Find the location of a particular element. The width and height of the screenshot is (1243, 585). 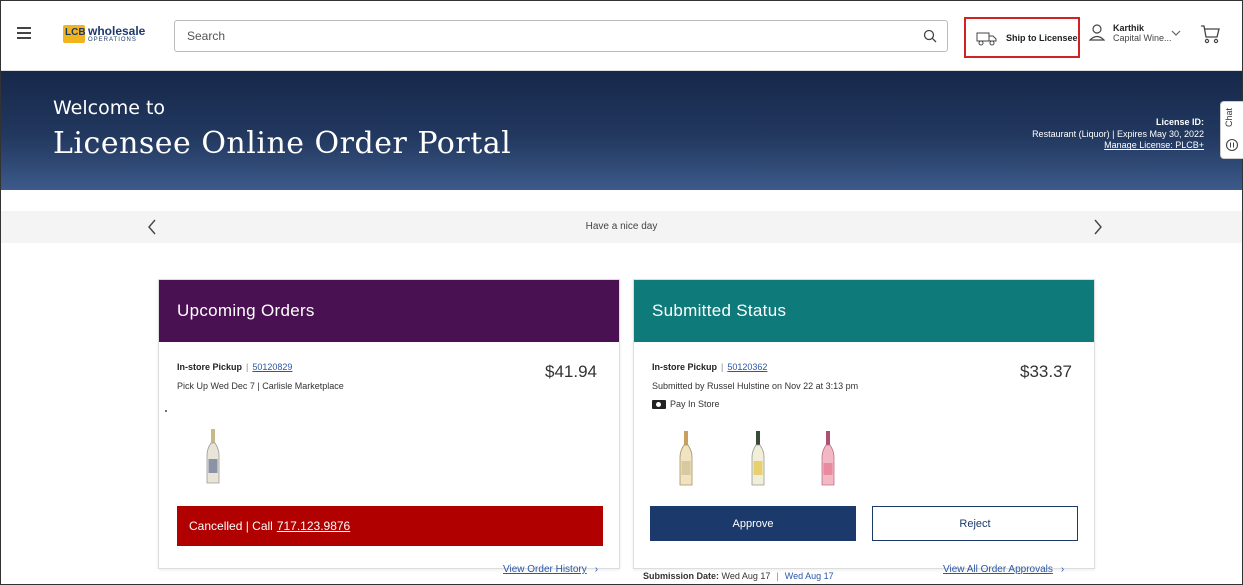

status-phone-link: 717.123.9876 is located at coordinates (313, 526).